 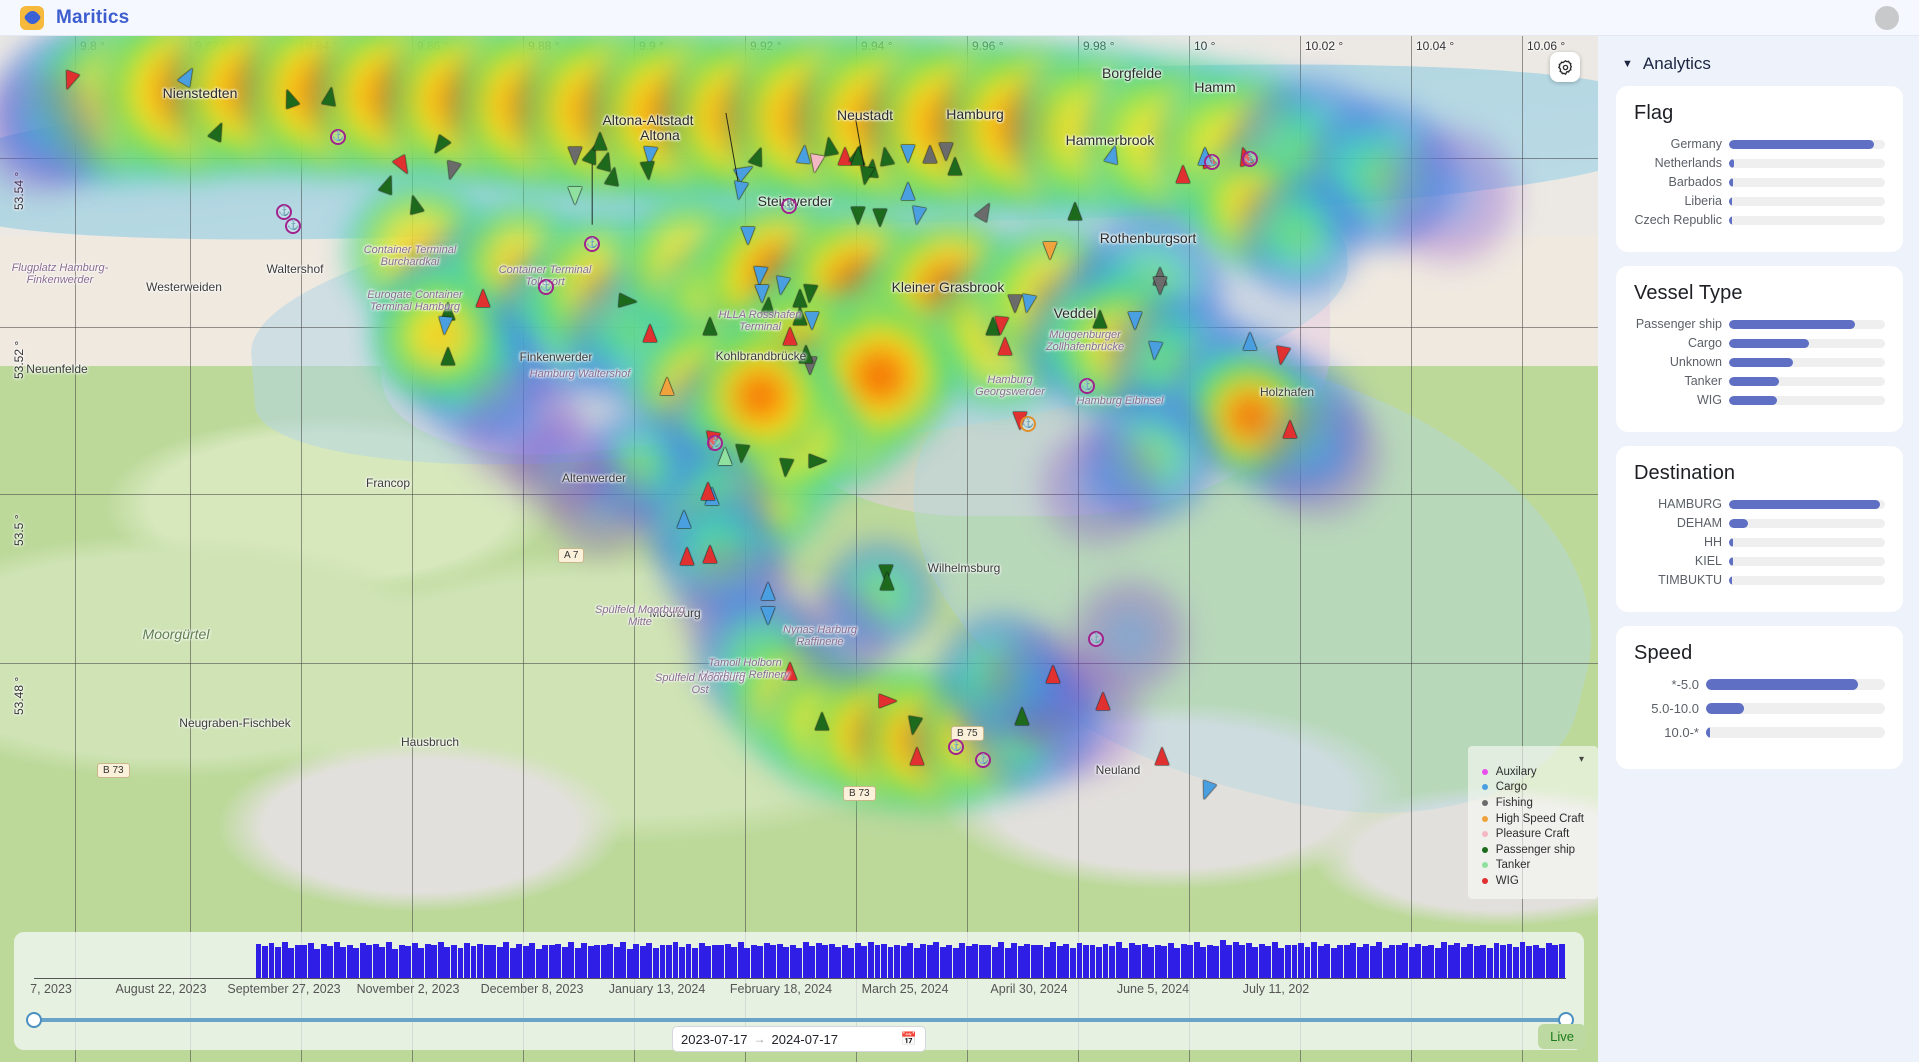 I want to click on analytics-bar-row: Barbados, so click(x=1759, y=182).